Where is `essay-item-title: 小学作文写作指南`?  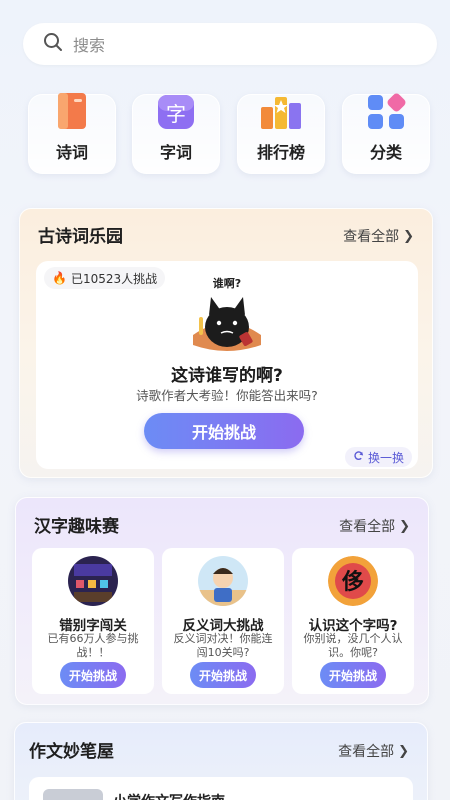
essay-item-title: 小学作文写作指南 is located at coordinates (169, 795).